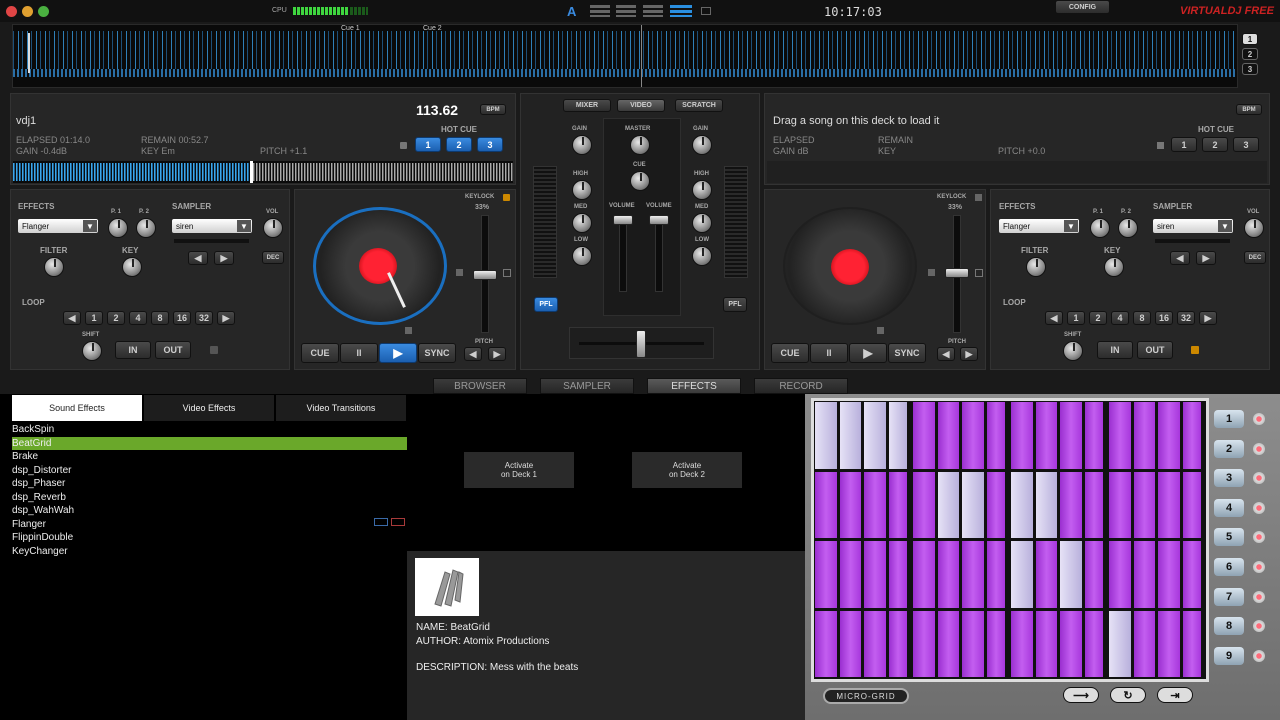  What do you see at coordinates (801, 386) in the screenshot?
I see `tab-record: RECORD` at bounding box center [801, 386].